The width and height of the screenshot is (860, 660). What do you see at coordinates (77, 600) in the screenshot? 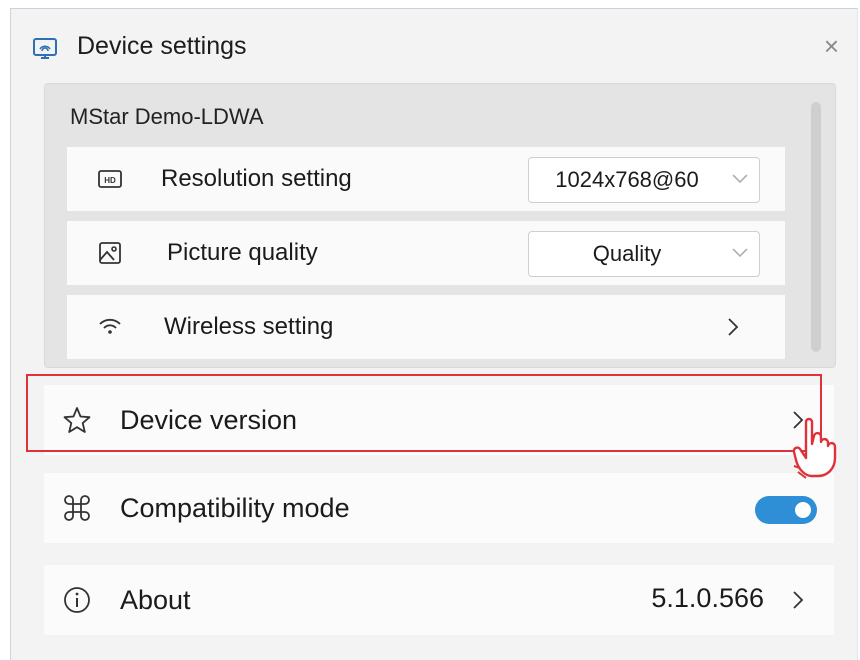
I see `info-icon` at bounding box center [77, 600].